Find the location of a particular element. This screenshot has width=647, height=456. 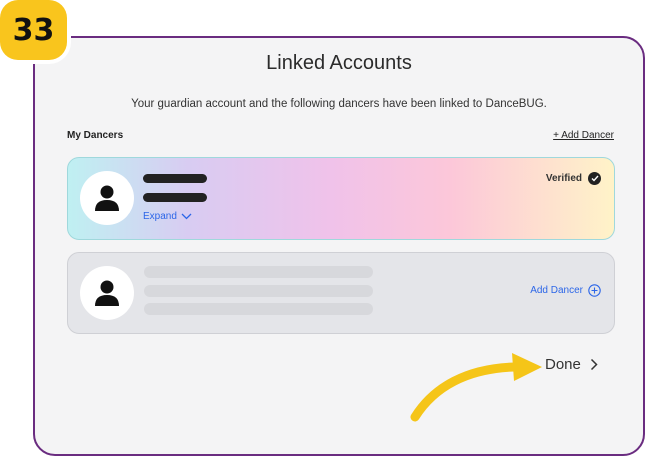

expand-label: Expand is located at coordinates (160, 216).